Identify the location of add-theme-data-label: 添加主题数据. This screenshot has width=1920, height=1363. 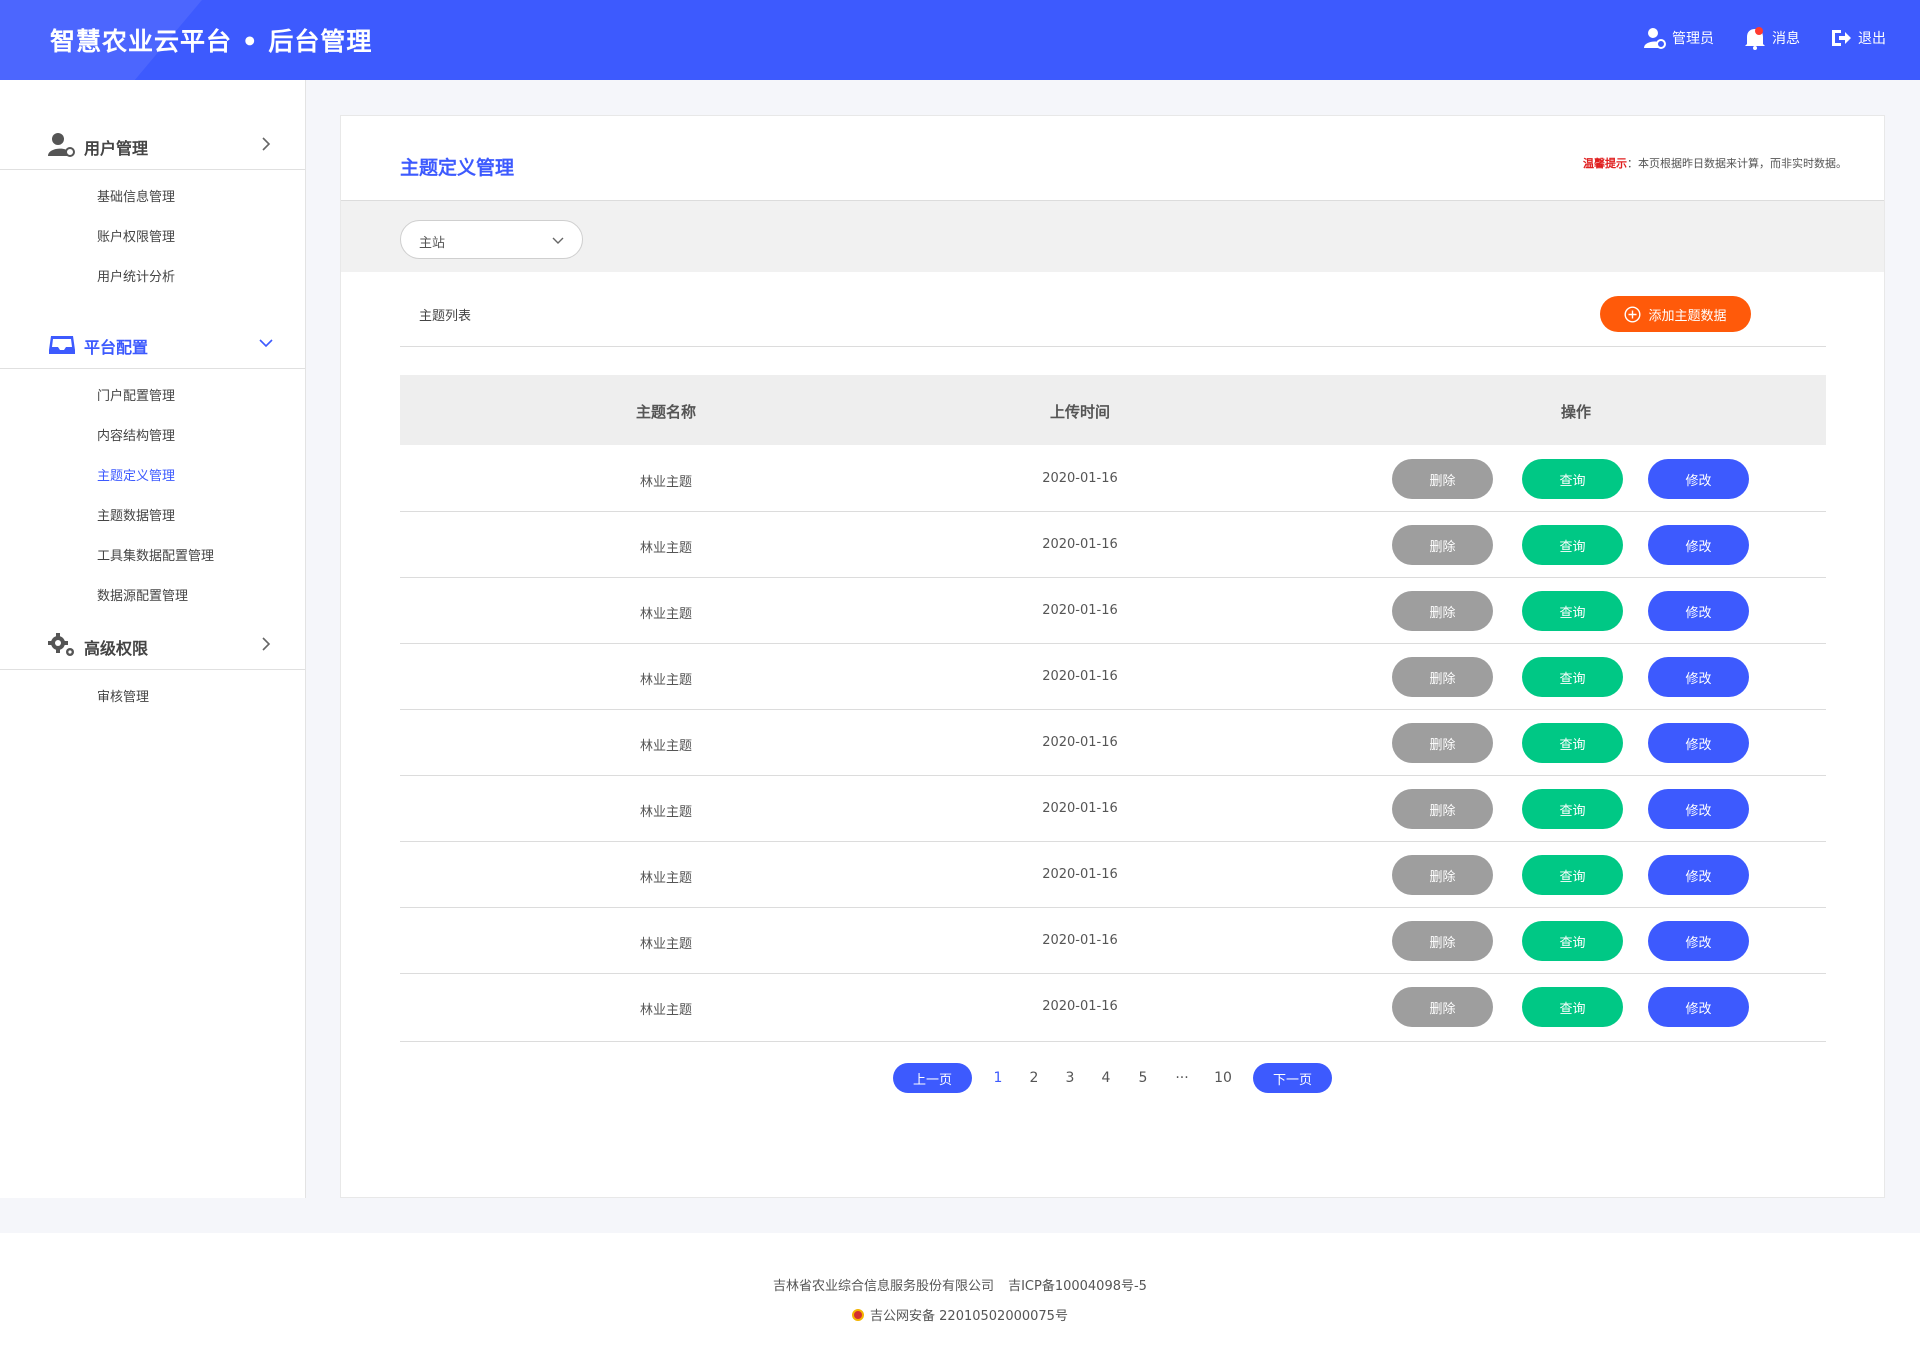
(1687, 316).